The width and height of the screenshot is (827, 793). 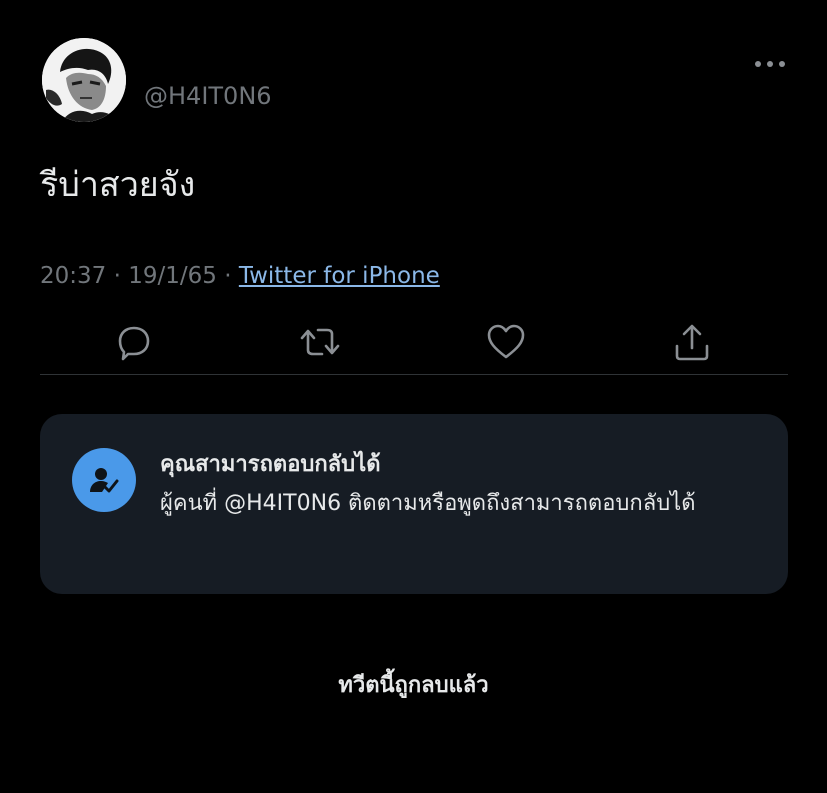 I want to click on retweet-button, so click(x=320, y=342).